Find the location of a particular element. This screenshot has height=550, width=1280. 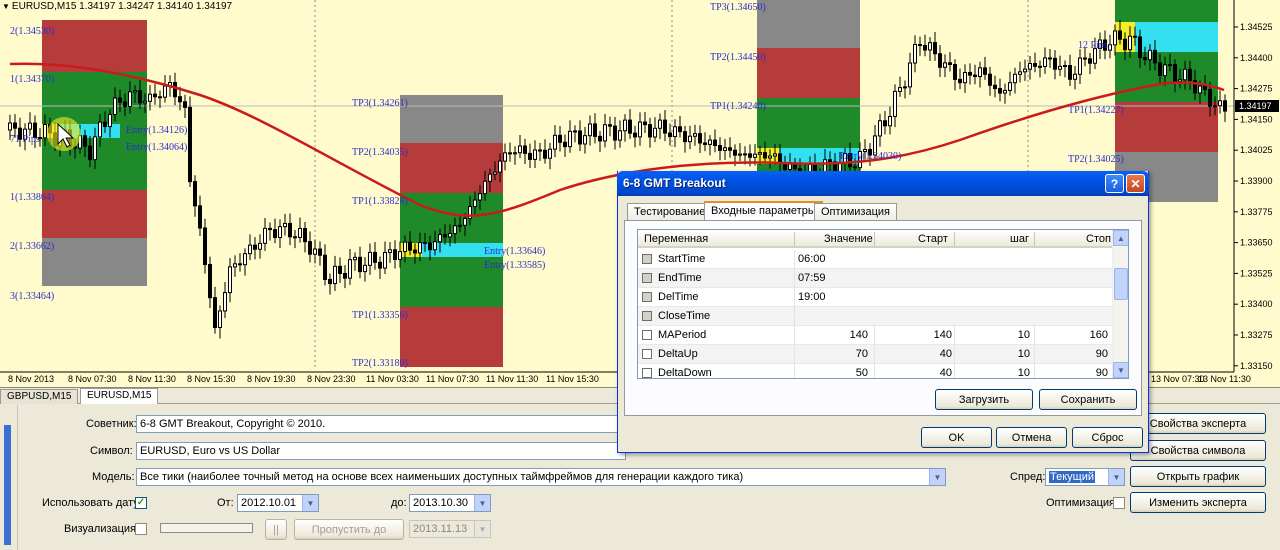

visualization-checkbox is located at coordinates (141, 529).